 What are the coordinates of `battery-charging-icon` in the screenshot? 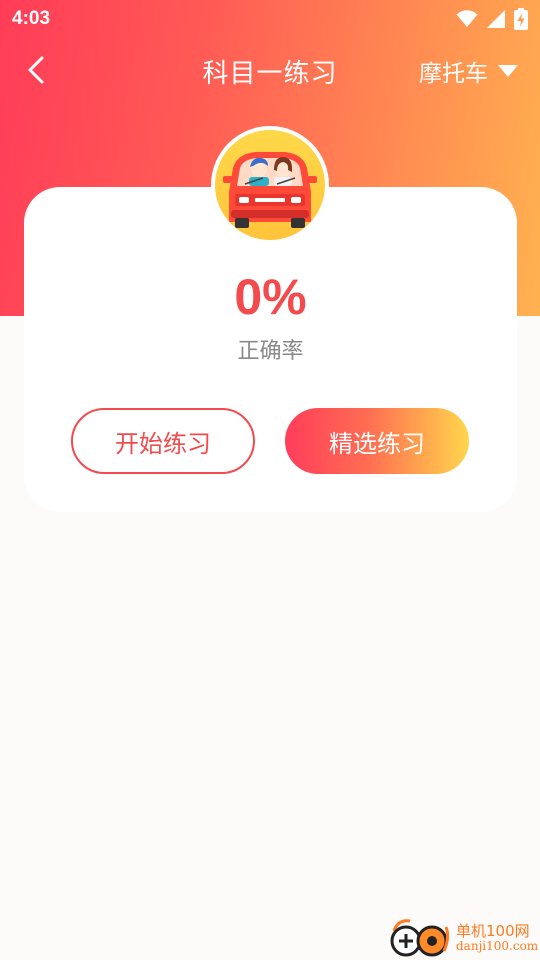 It's located at (521, 19).